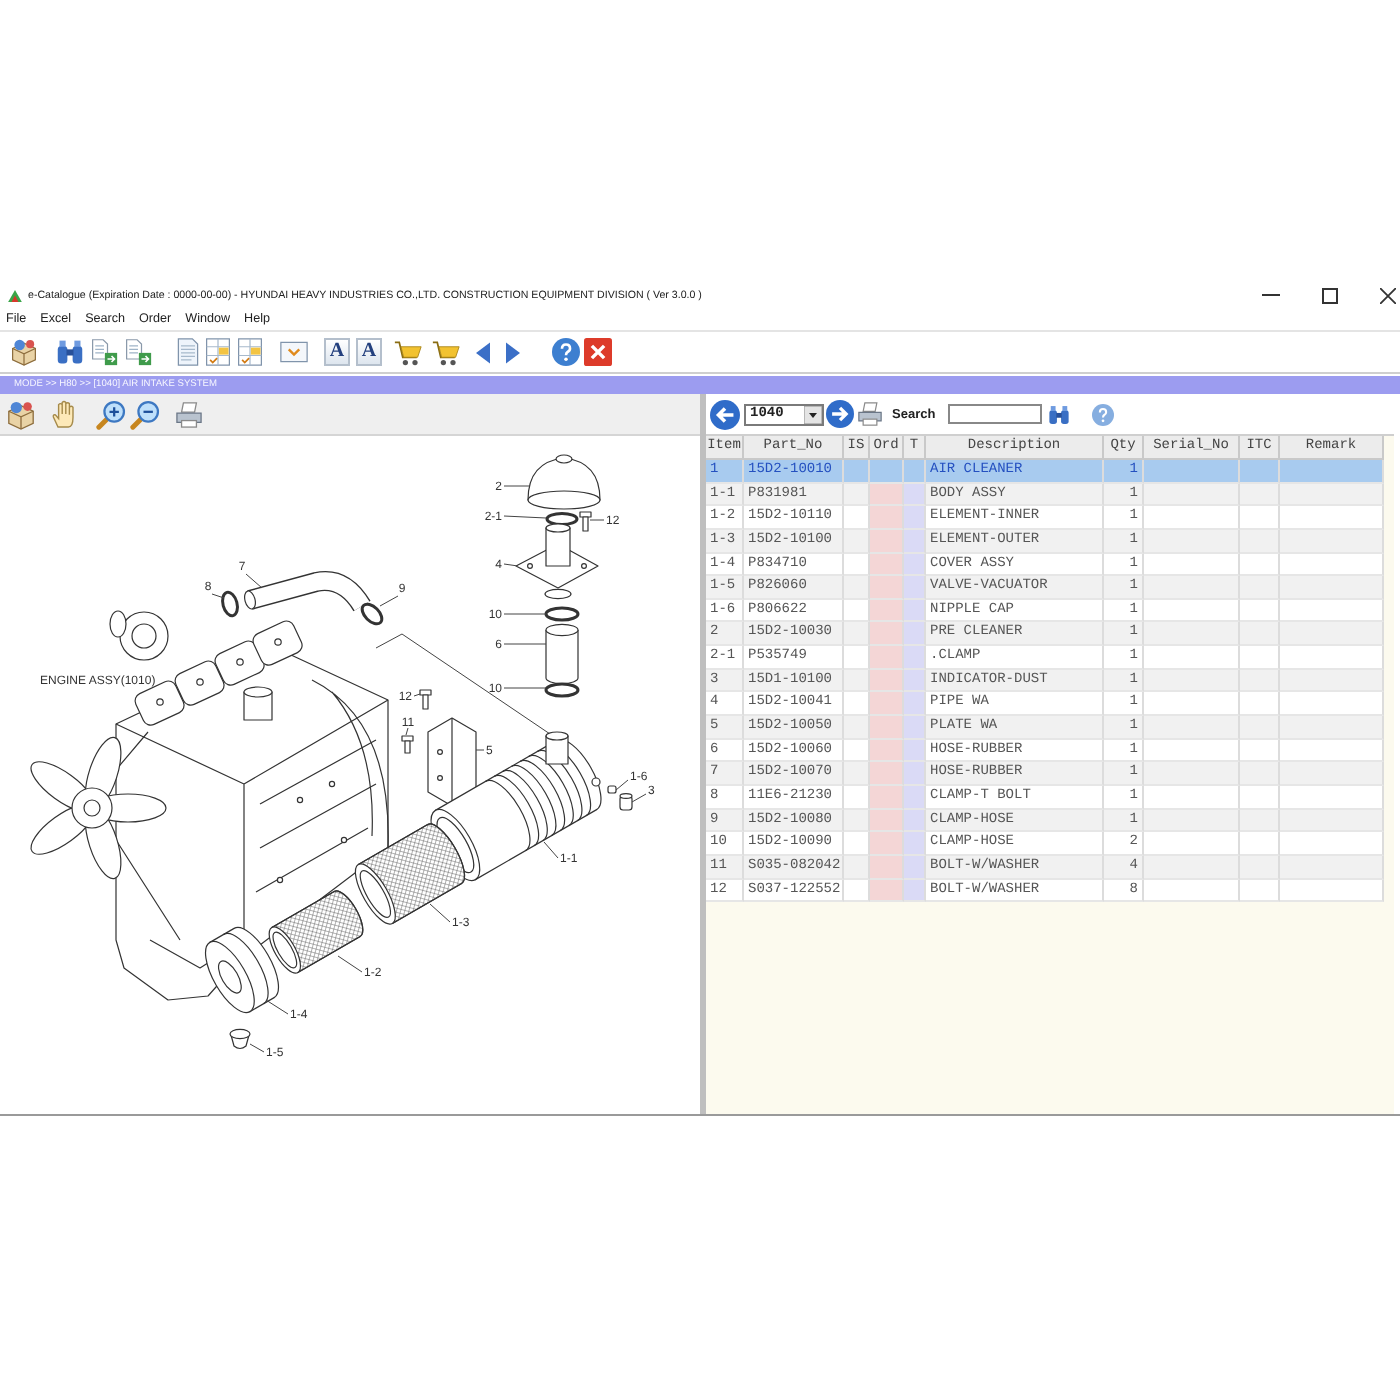 This screenshot has height=1400, width=1400. What do you see at coordinates (612, 789) in the screenshot?
I see `nipple-cap` at bounding box center [612, 789].